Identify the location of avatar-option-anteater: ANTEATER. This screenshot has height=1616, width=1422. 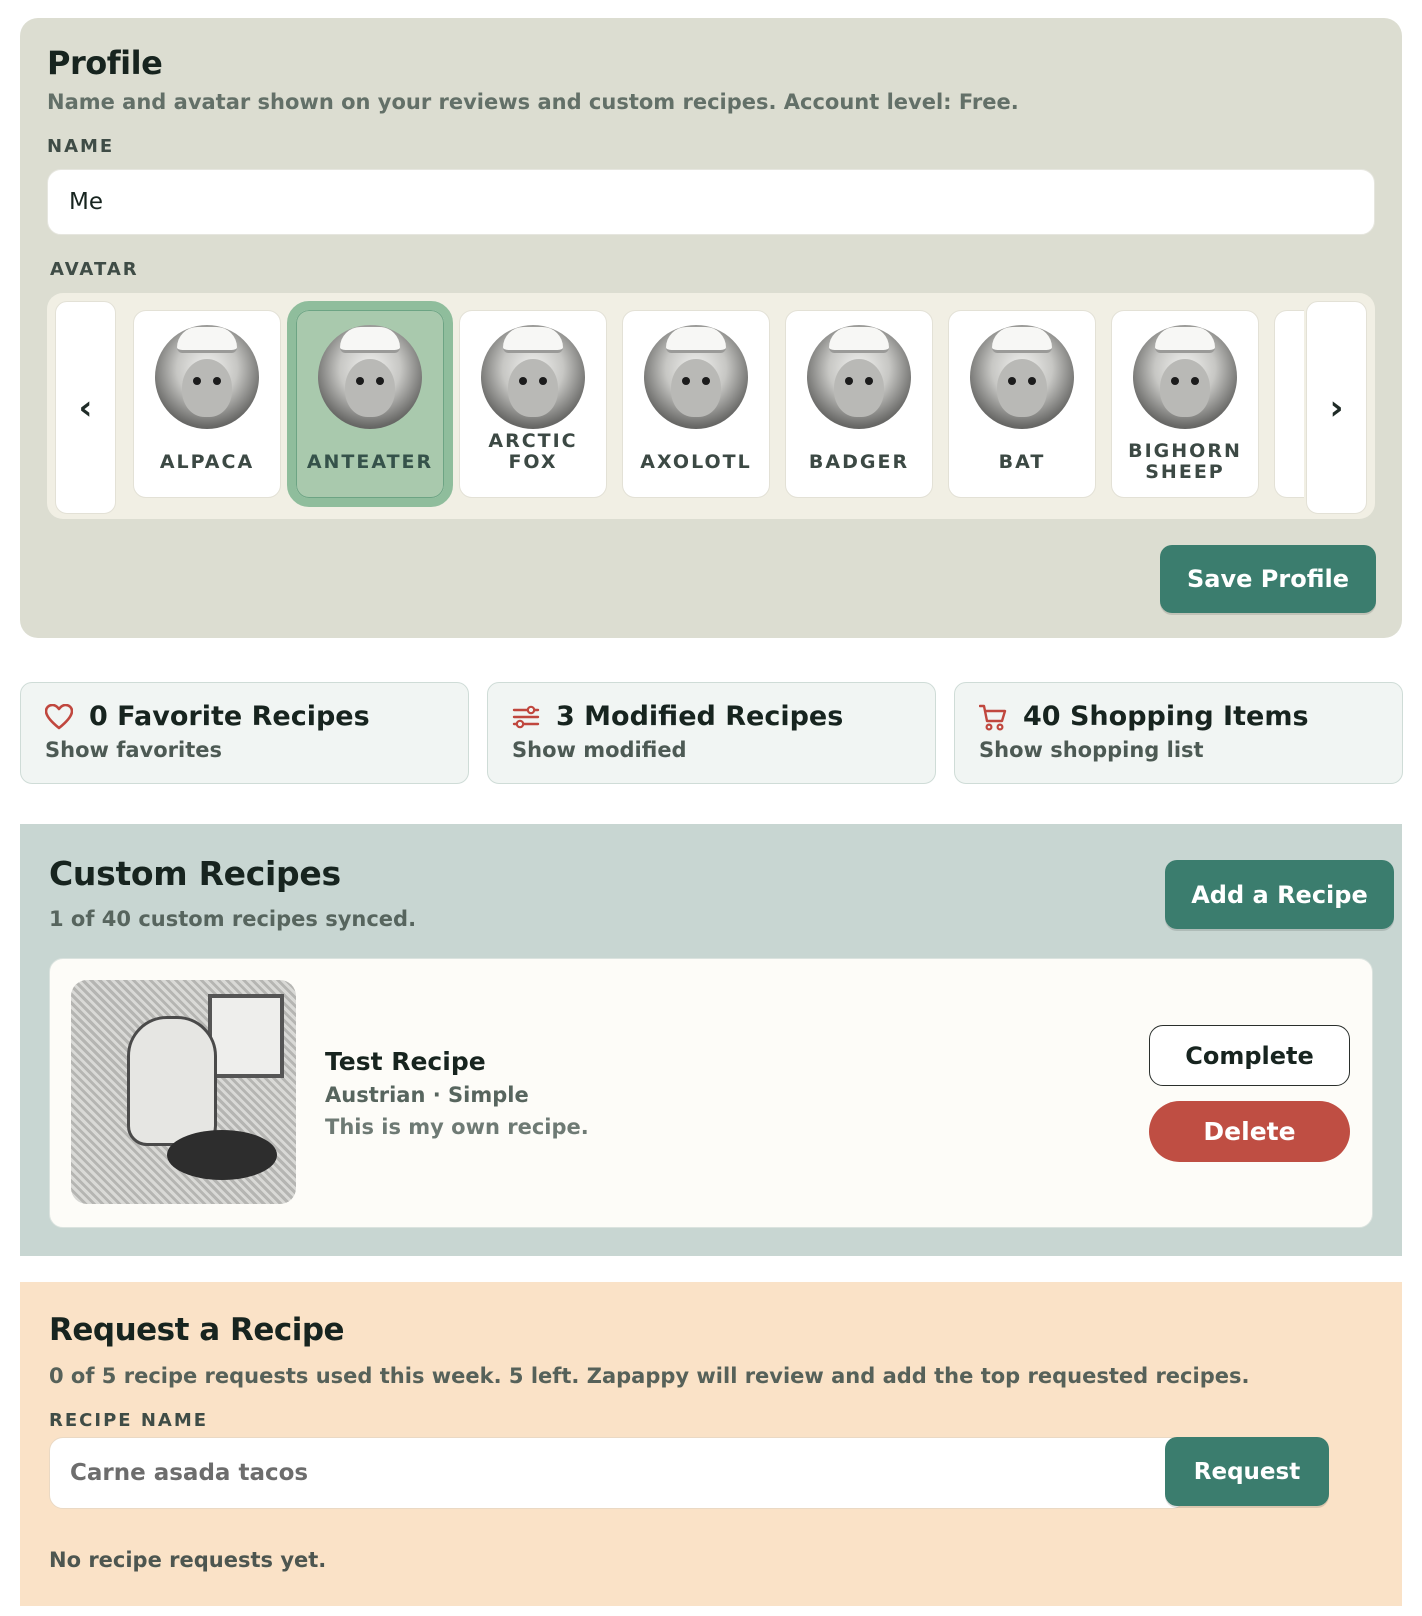
(370, 404).